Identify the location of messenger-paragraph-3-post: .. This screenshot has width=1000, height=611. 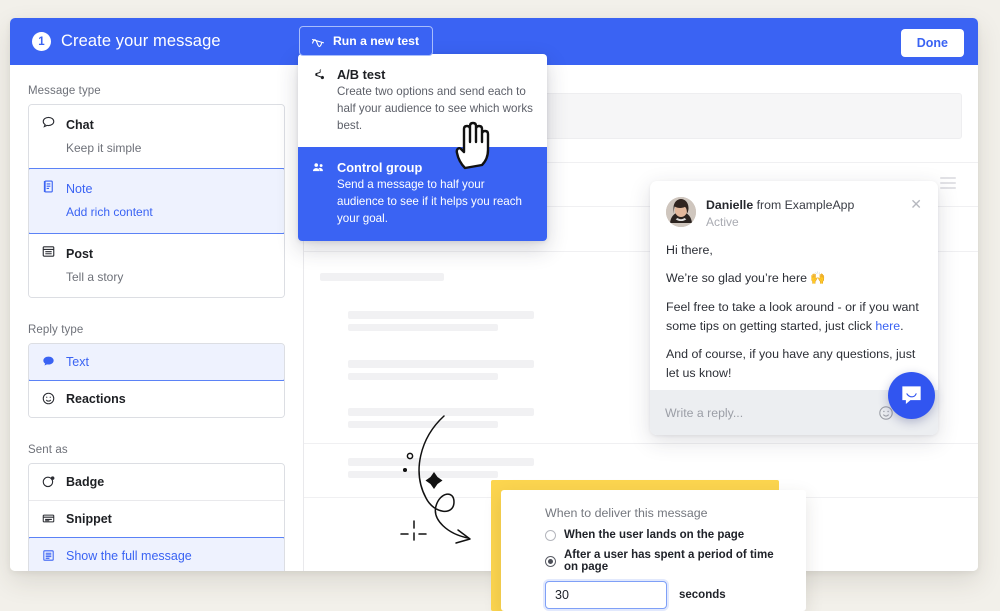
(902, 325).